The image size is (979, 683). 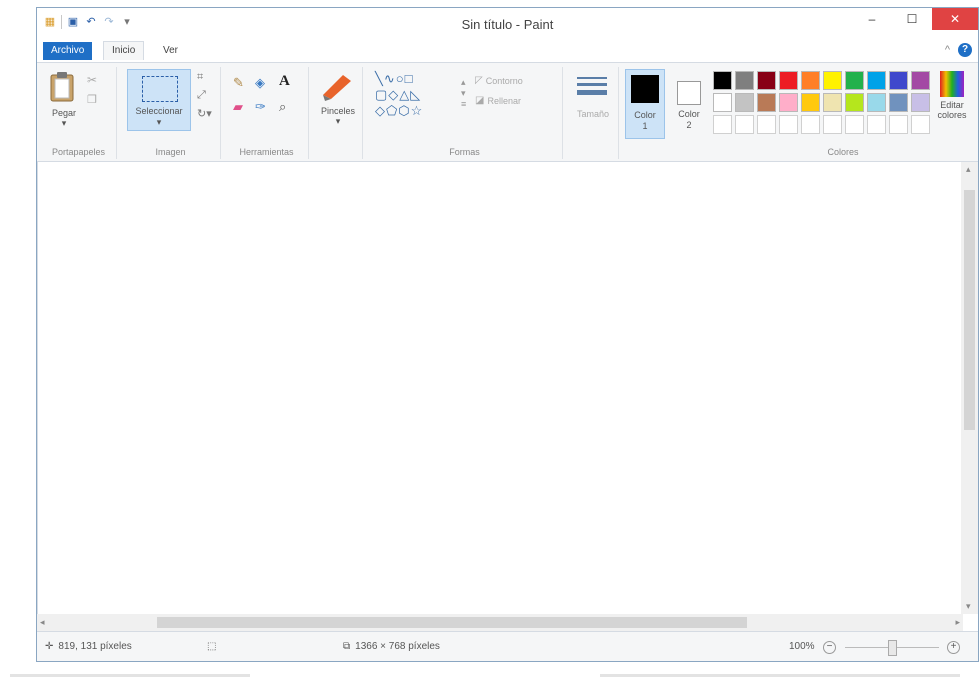 I want to click on taskbar-segment, so click(x=780, y=675).